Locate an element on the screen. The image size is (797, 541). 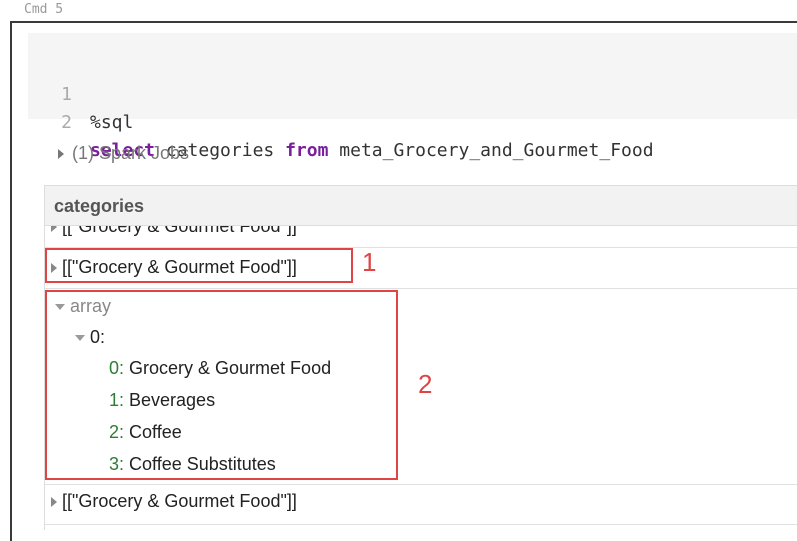
cell-command-label: Cmd 5 is located at coordinates (44, 9).